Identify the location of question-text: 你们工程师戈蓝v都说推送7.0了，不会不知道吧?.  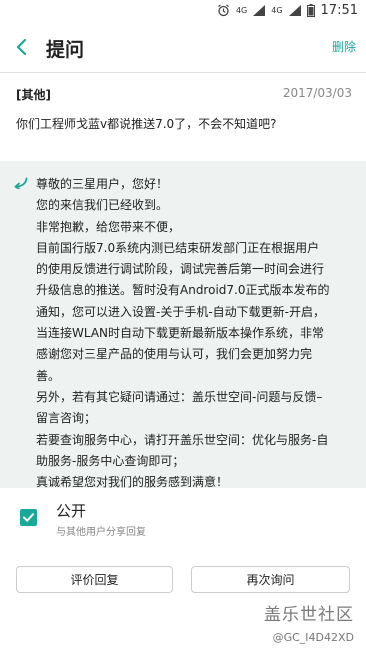
(146, 124).